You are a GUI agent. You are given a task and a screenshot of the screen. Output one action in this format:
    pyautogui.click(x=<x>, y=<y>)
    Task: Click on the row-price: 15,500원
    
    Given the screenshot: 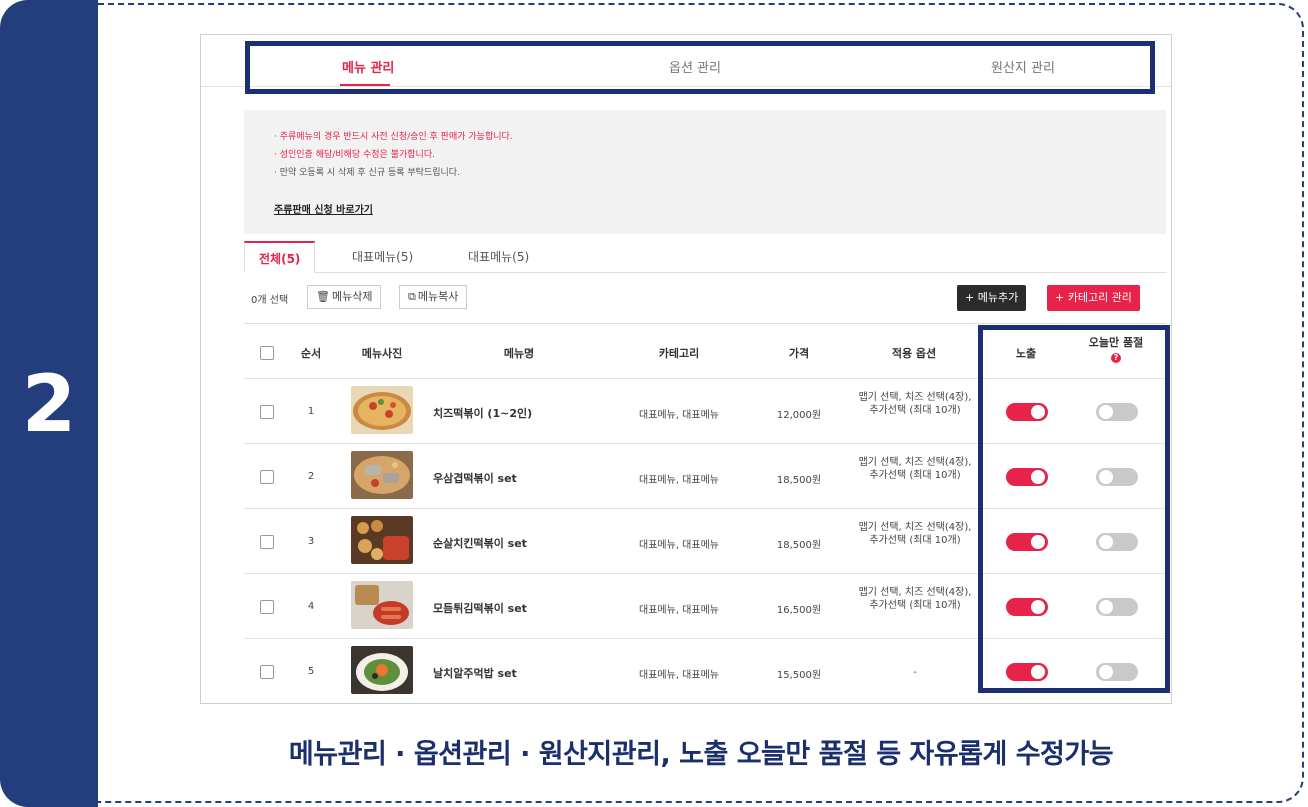 What is the action you would take?
    pyautogui.click(x=799, y=675)
    